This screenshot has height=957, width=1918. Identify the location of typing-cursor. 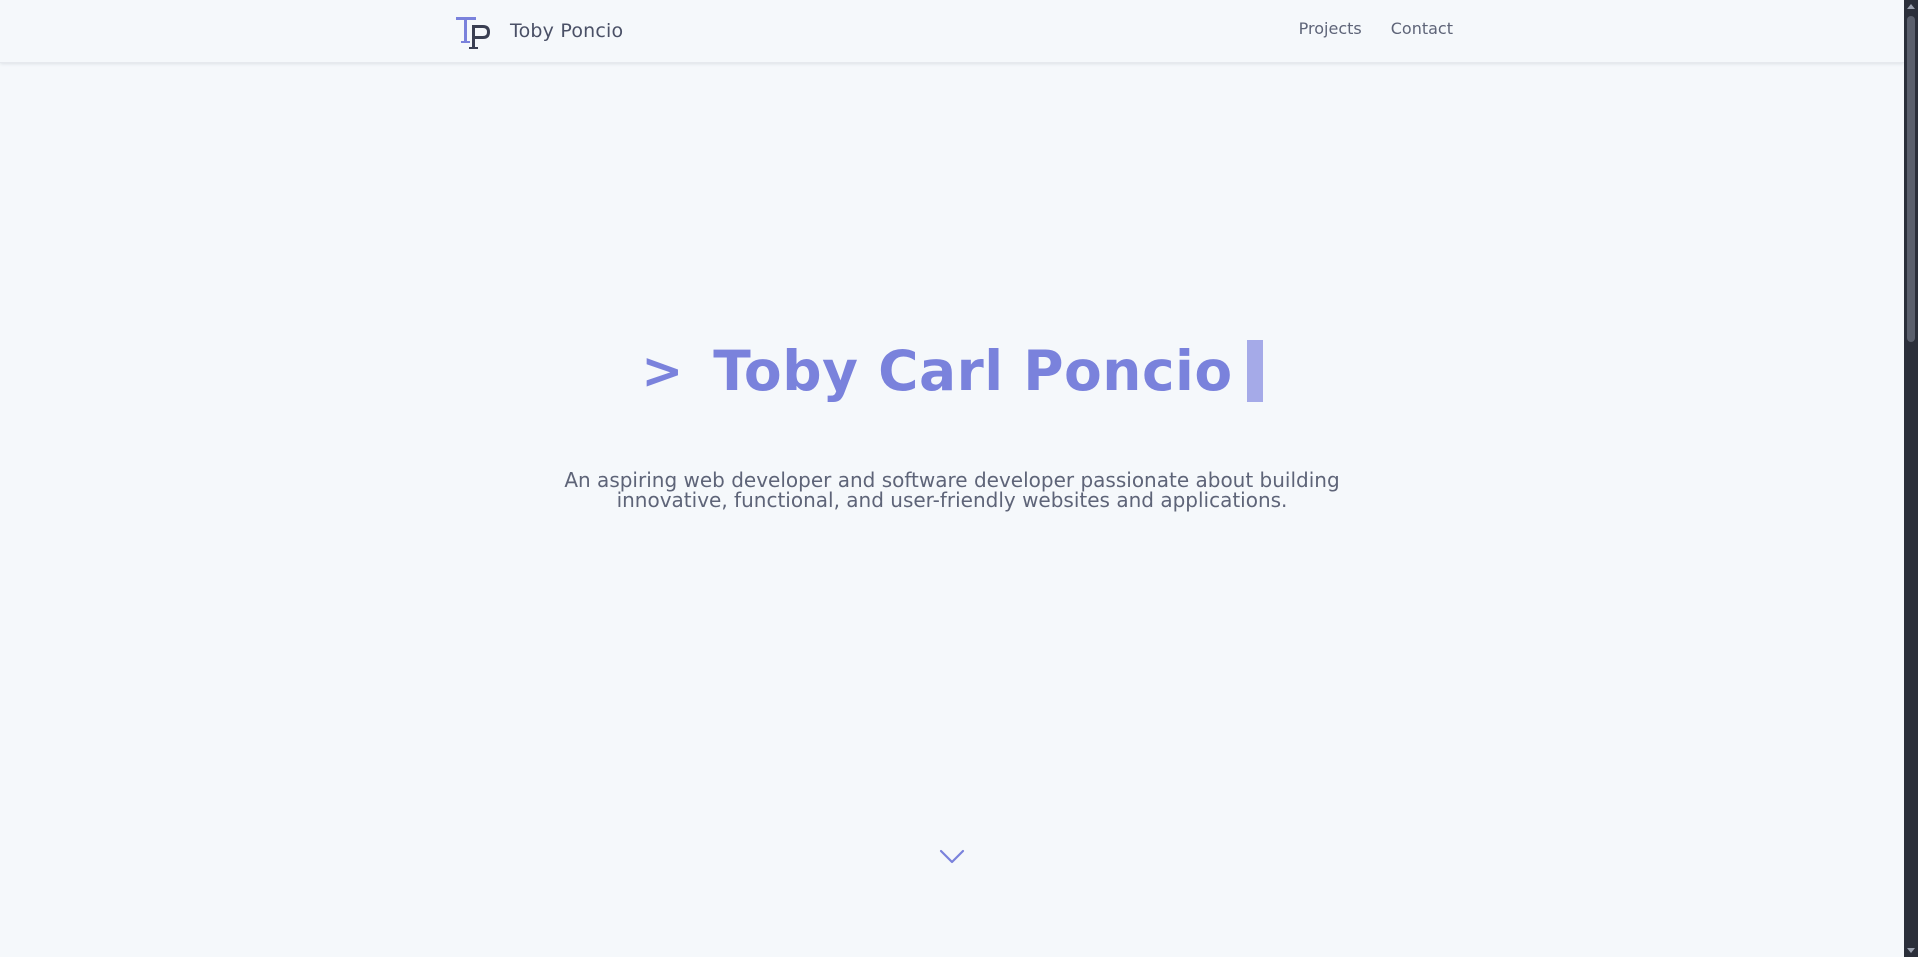
(1254, 371).